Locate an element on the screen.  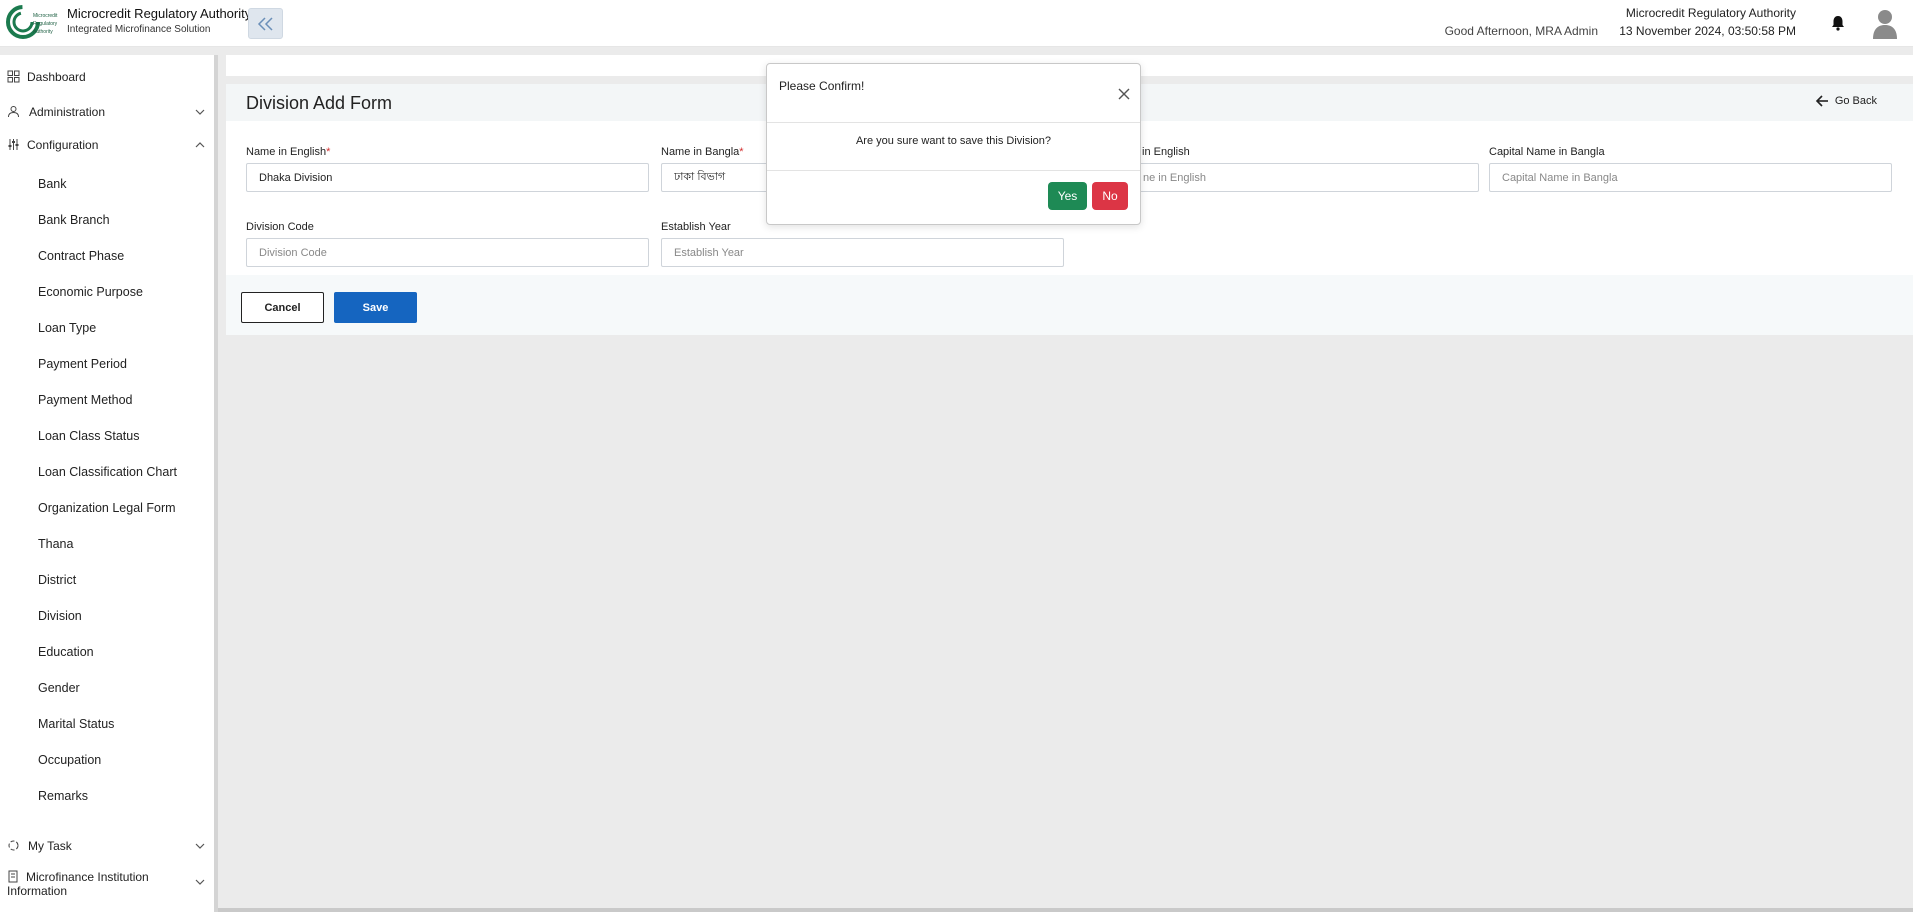
division-code-input is located at coordinates (447, 252).